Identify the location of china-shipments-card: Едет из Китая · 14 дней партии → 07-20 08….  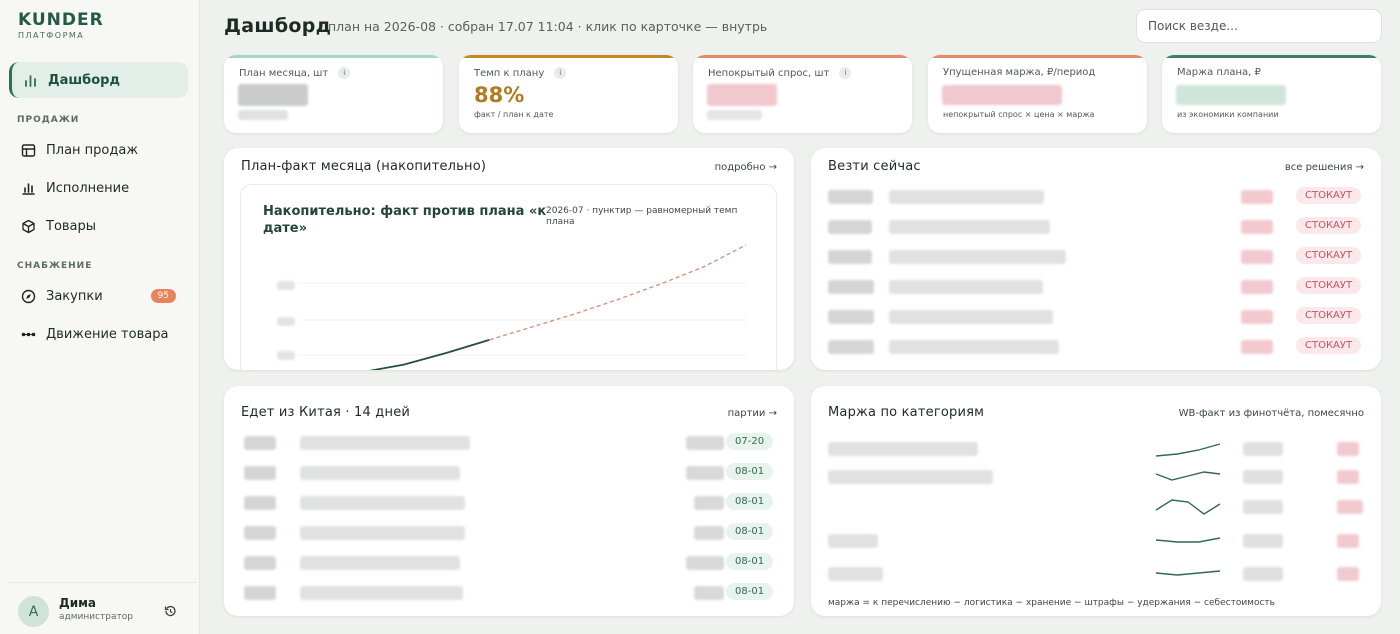
(509, 501).